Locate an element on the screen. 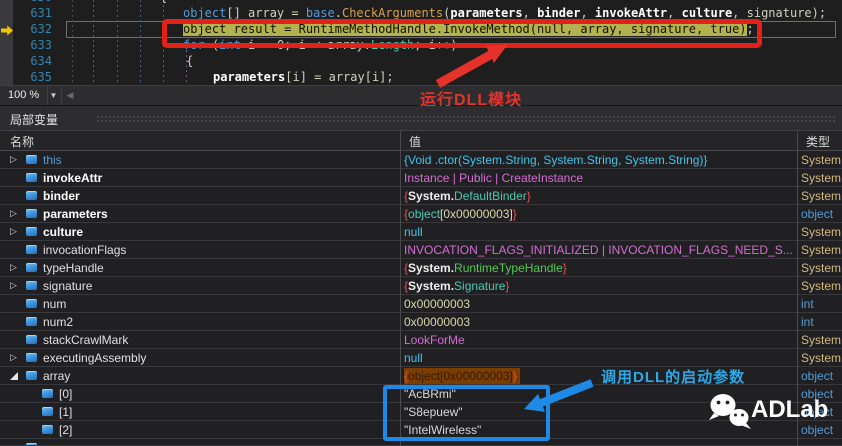 The height and width of the screenshot is (446, 842). value-segment: object is located at coordinates (424, 214).